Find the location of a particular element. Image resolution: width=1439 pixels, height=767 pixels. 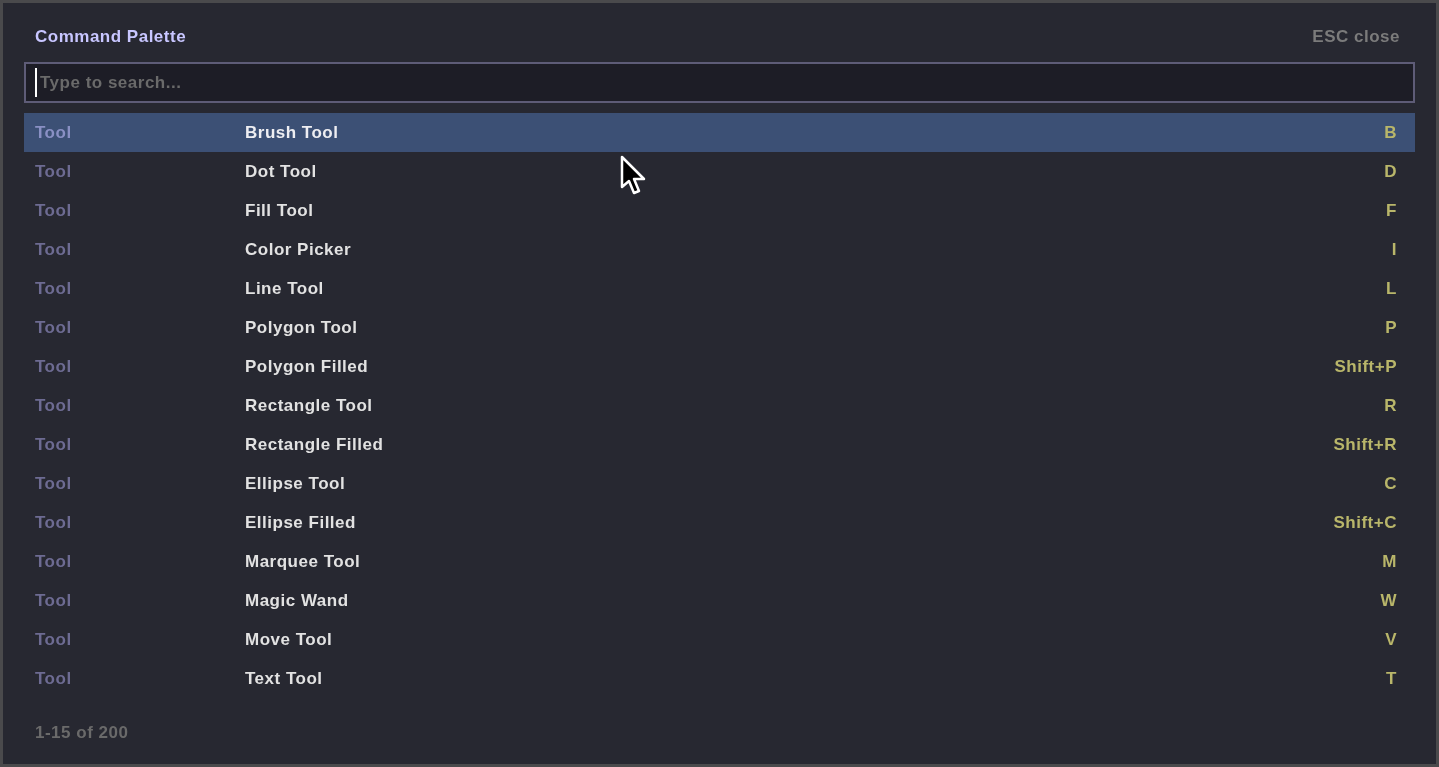

mouse-pointer-icon is located at coordinates (634, 176).